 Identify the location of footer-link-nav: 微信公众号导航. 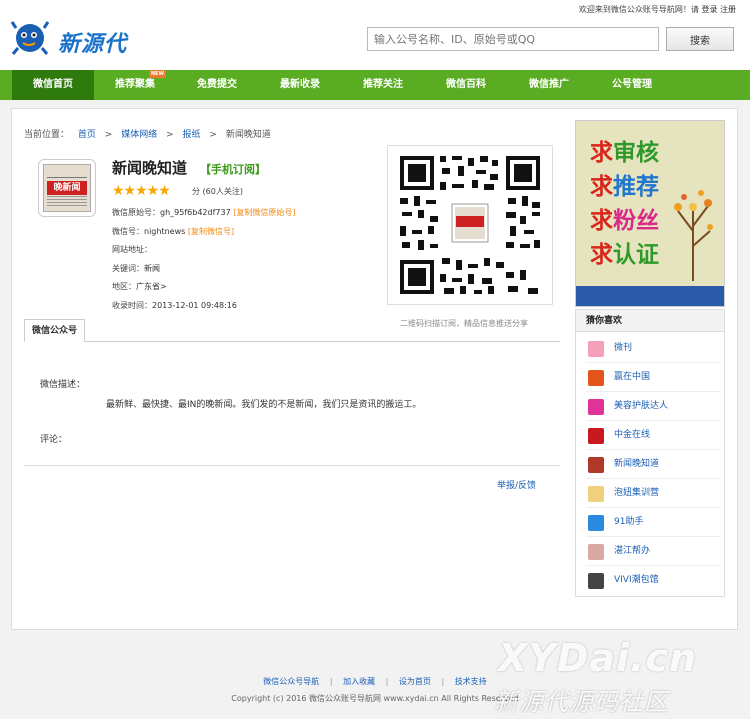
(291, 681).